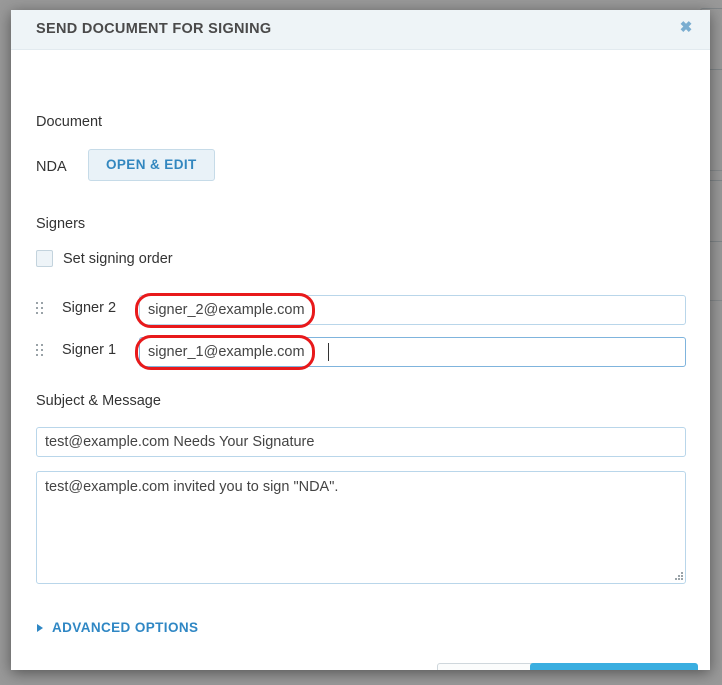 Image resolution: width=722 pixels, height=685 pixels. I want to click on advanced-options-toggle: ADVANCED OPTIONS, so click(117, 627).